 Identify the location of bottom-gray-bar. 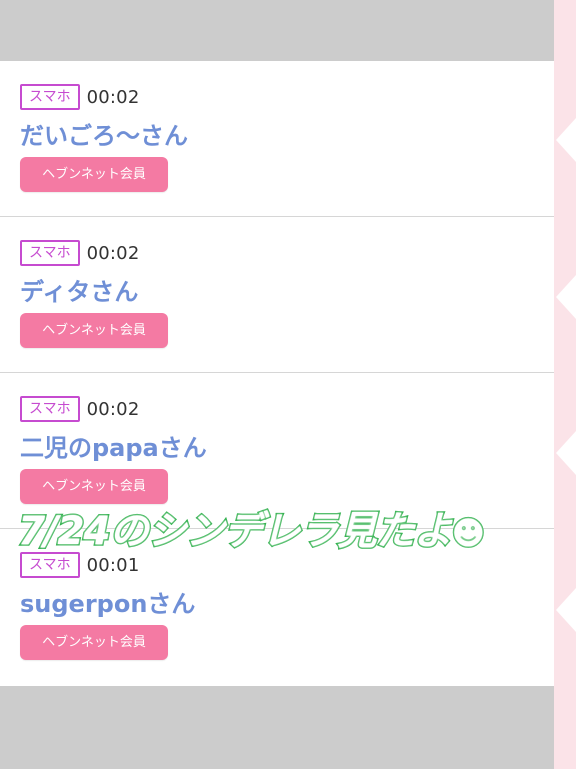
(277, 727).